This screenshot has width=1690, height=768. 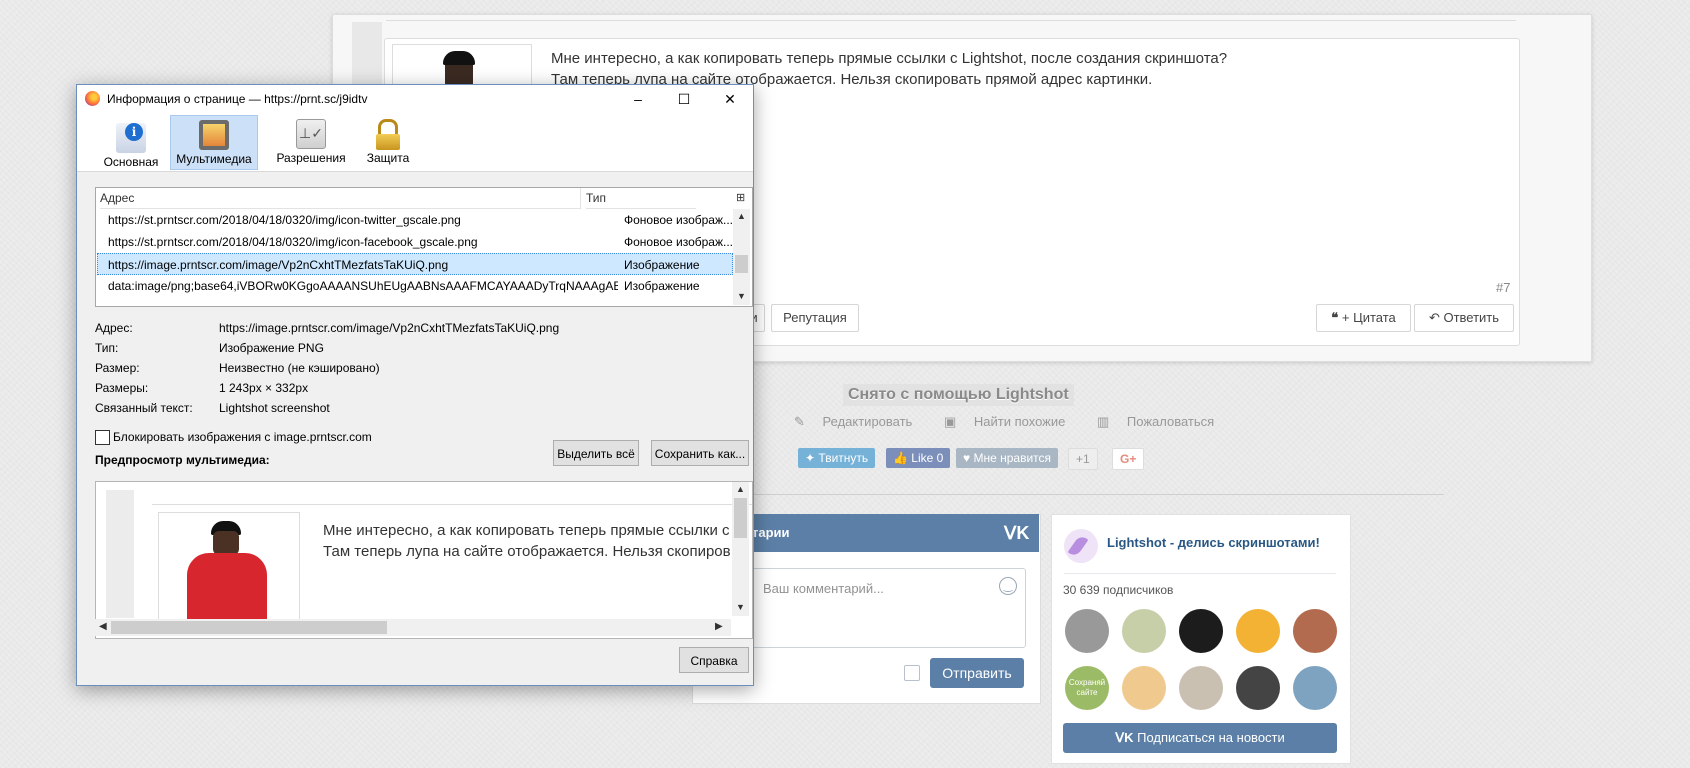 I want to click on detail-value: Неизвестно (не кэшировано), so click(x=299, y=368).